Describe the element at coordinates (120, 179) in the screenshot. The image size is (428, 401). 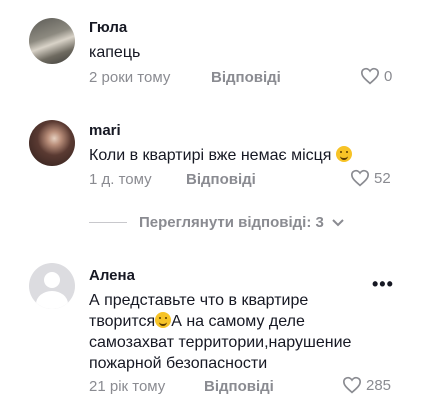
I see `comment-timestamp: 1 д. тому` at that location.